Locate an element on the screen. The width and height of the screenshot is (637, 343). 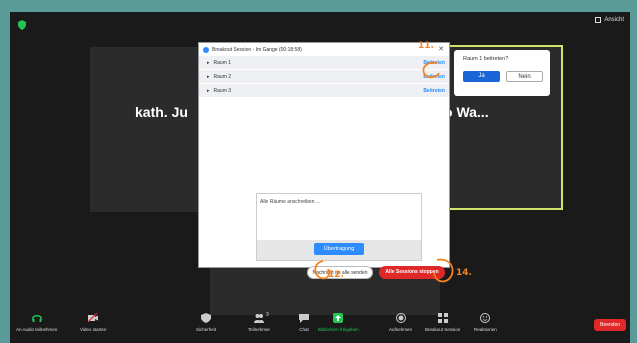
video-off-icon is located at coordinates (93, 318).